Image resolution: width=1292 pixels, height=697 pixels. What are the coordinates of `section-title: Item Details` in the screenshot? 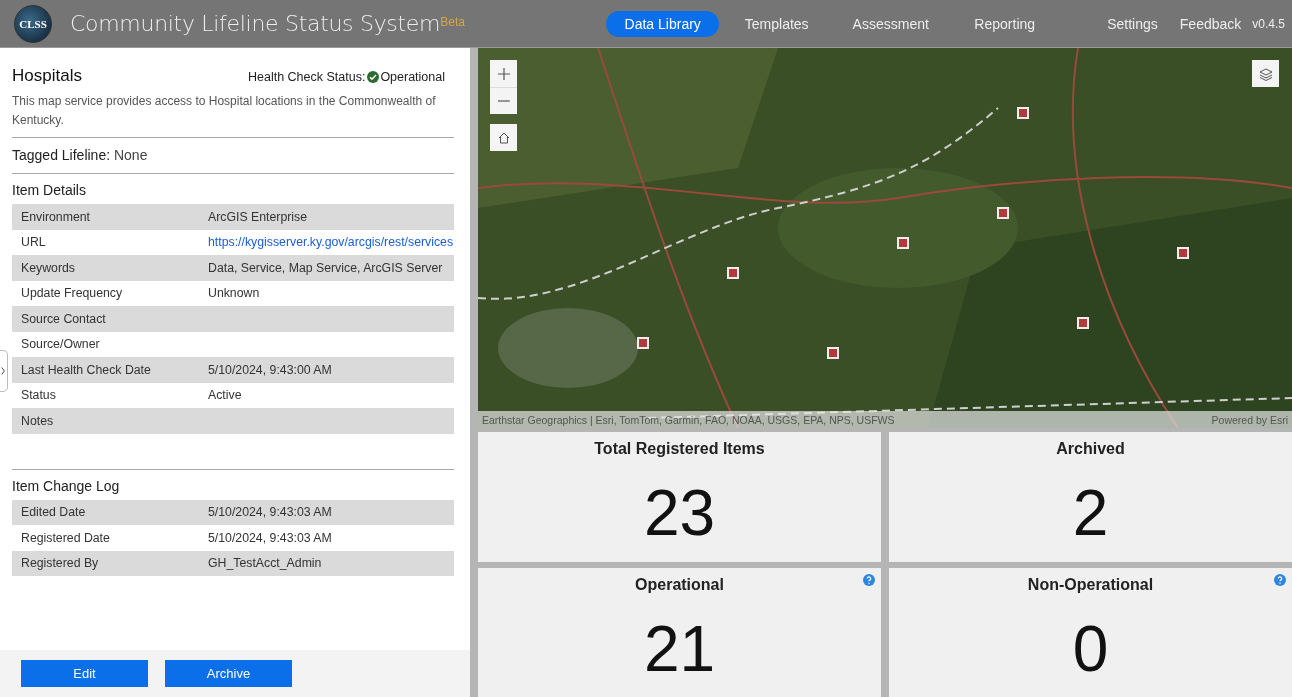 It's located at (49, 190).